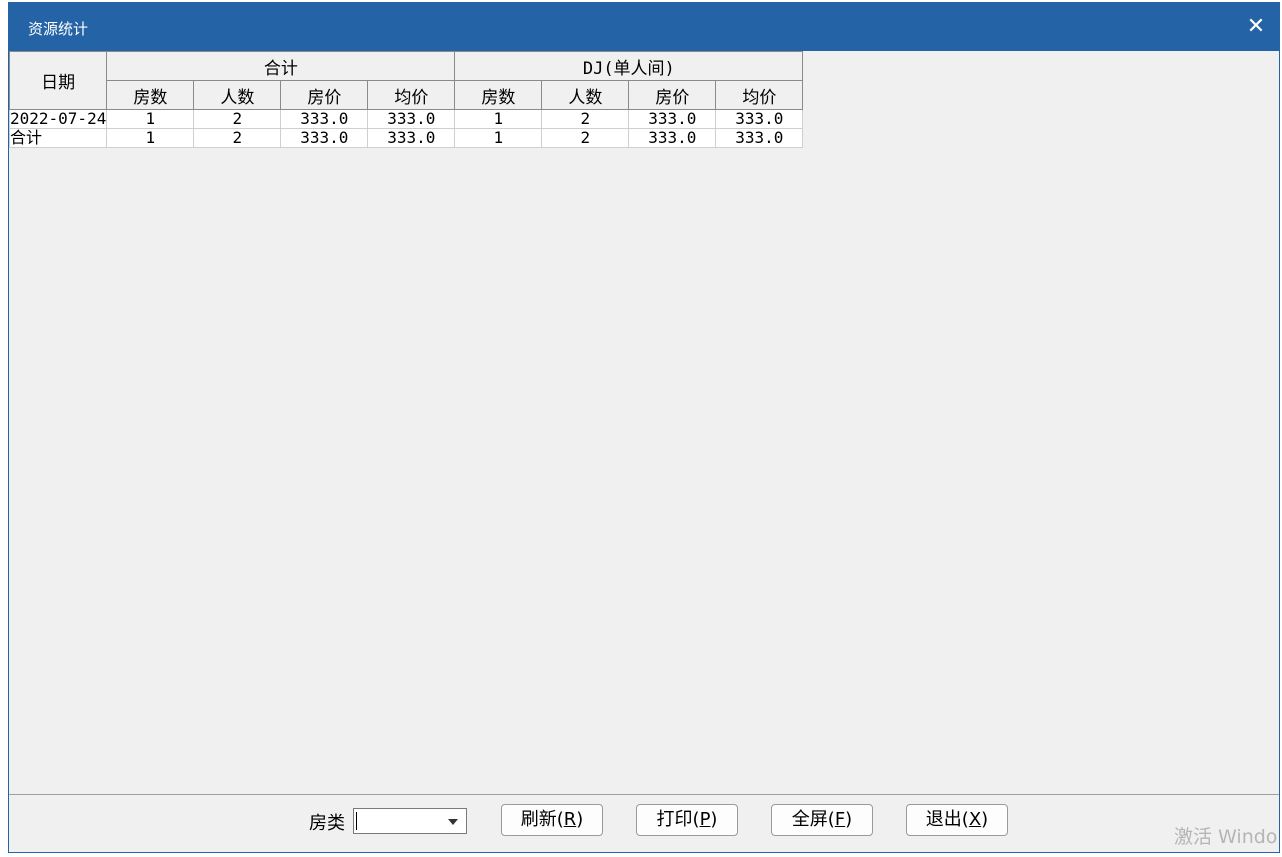  I want to click on exit-button-label: 退出, so click(943, 819).